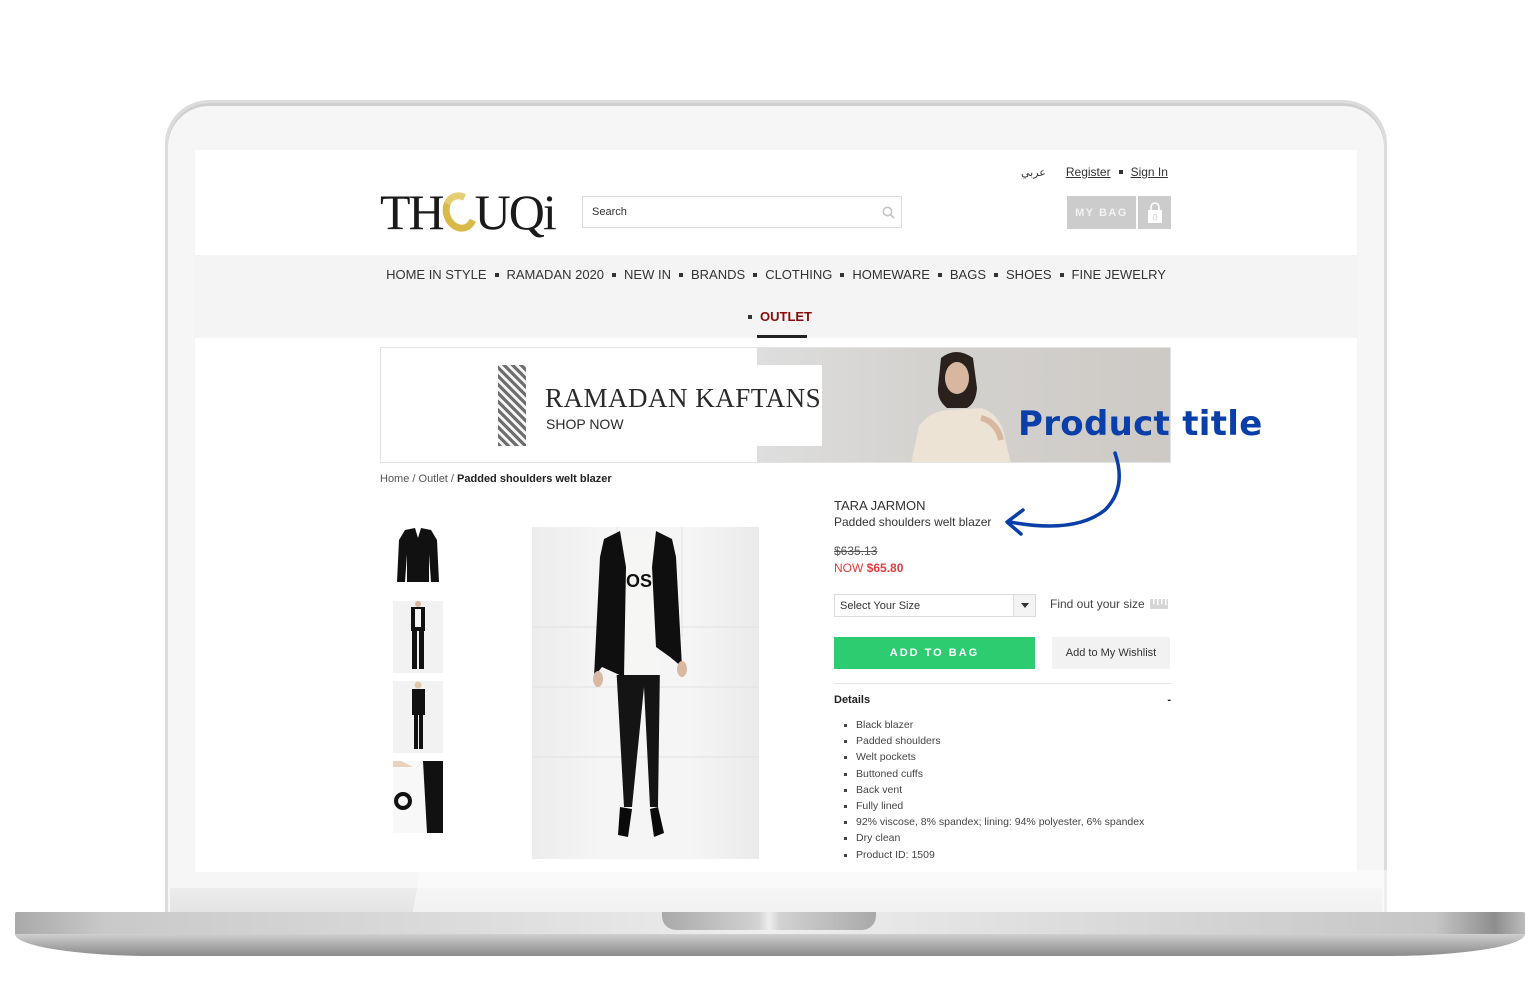  What do you see at coordinates (1101, 212) in the screenshot?
I see `my-bag-label: MY BAG` at bounding box center [1101, 212].